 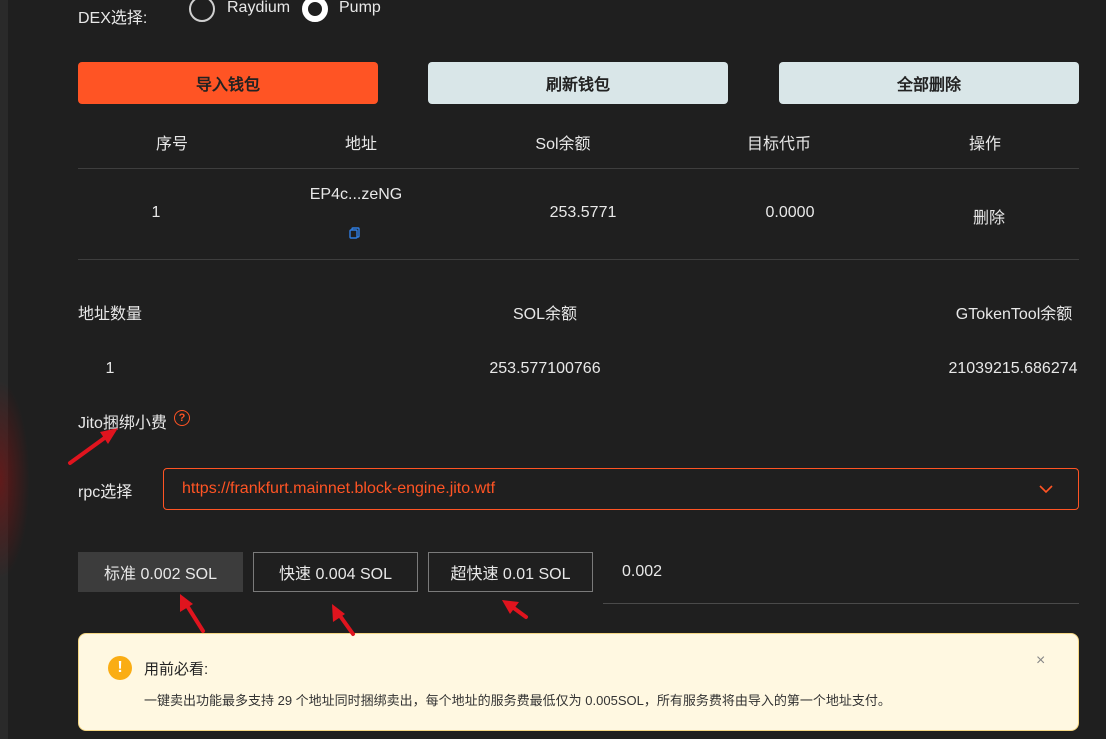 I want to click on annotation-arrows, so click(x=298, y=532).